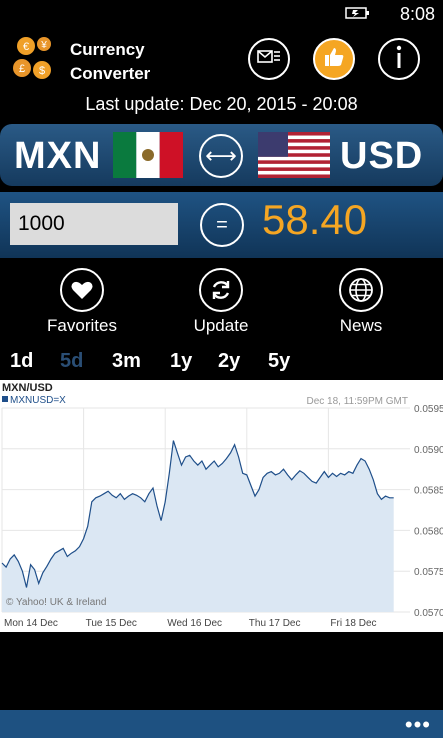  What do you see at coordinates (428, 613) in the screenshot?
I see `y-tick-label: 0.0570` at bounding box center [428, 613].